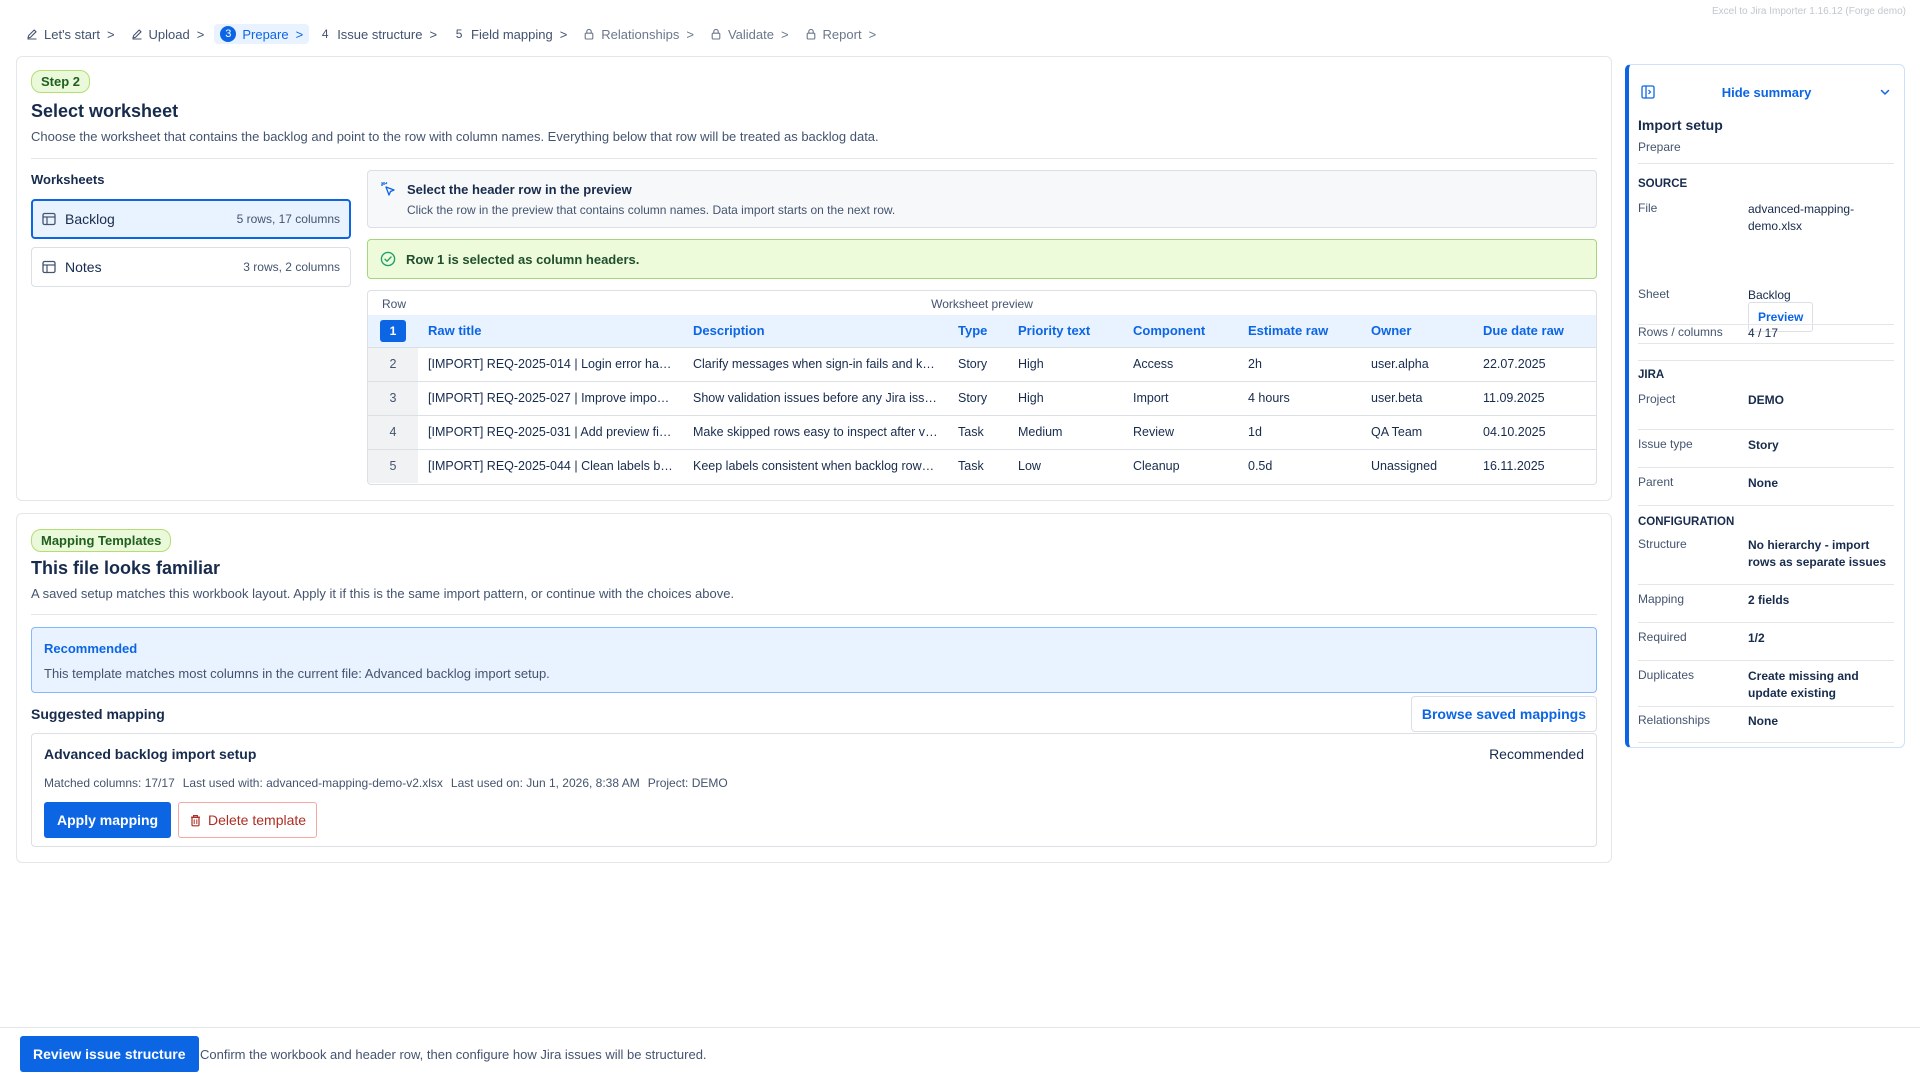 This screenshot has width=1920, height=1080. Describe the element at coordinates (1514, 466) in the screenshot. I see `table-cell: 16.11.2025` at that location.